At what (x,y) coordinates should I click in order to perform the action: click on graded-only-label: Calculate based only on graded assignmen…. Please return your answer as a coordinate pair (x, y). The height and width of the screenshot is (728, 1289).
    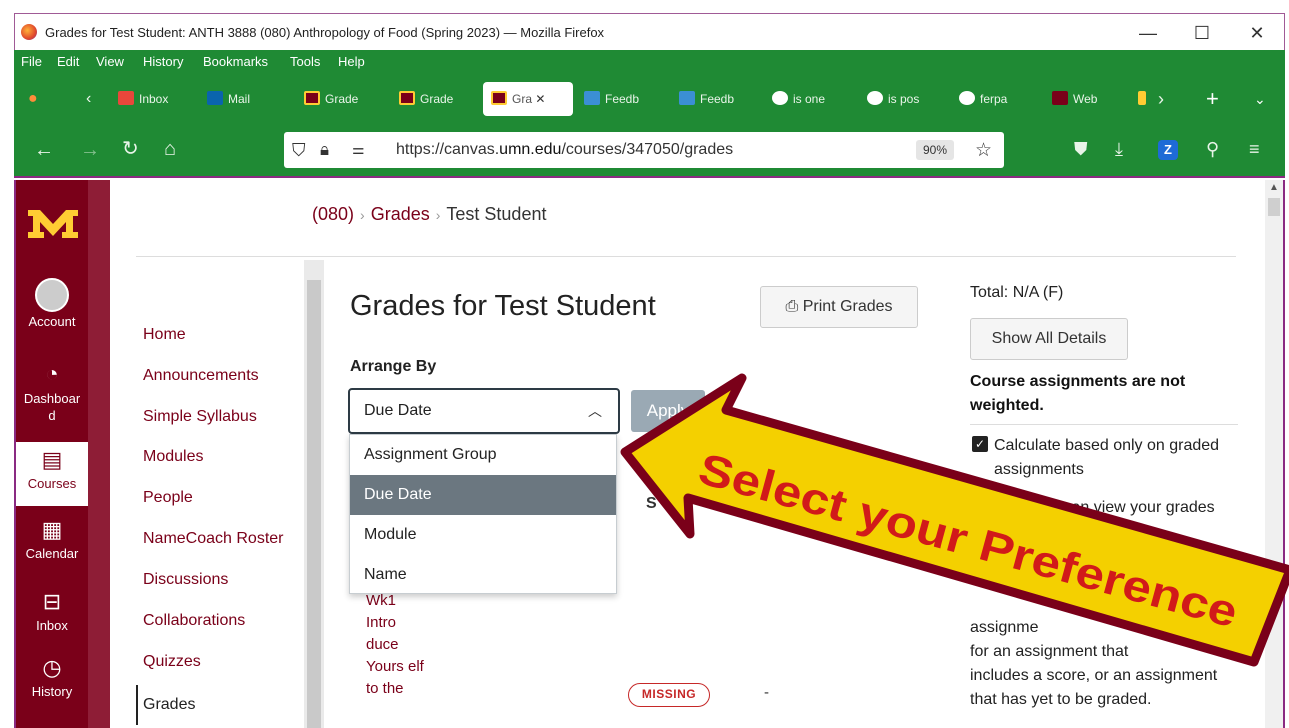
    Looking at the image, I should click on (1114, 458).